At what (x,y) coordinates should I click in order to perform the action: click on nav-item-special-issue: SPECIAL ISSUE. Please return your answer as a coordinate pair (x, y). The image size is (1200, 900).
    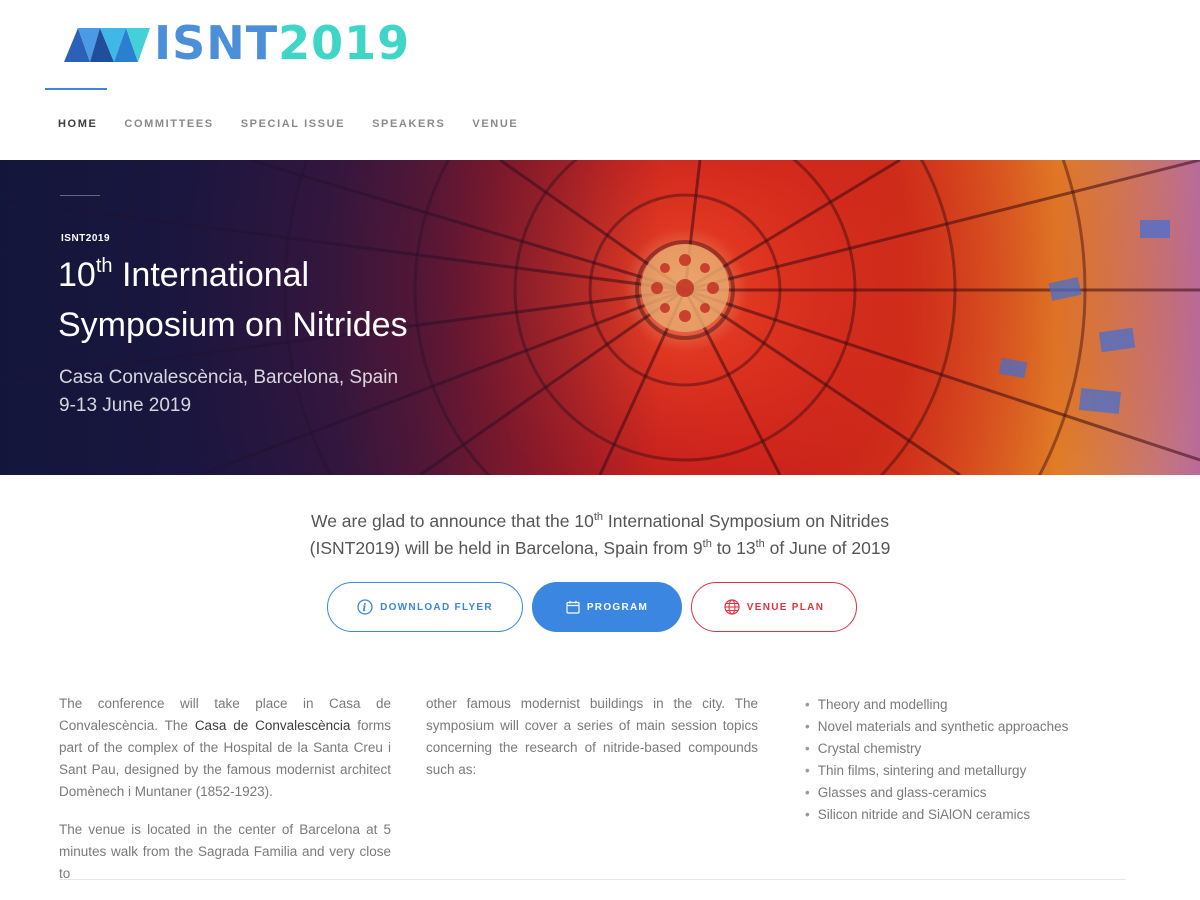
    Looking at the image, I should click on (293, 124).